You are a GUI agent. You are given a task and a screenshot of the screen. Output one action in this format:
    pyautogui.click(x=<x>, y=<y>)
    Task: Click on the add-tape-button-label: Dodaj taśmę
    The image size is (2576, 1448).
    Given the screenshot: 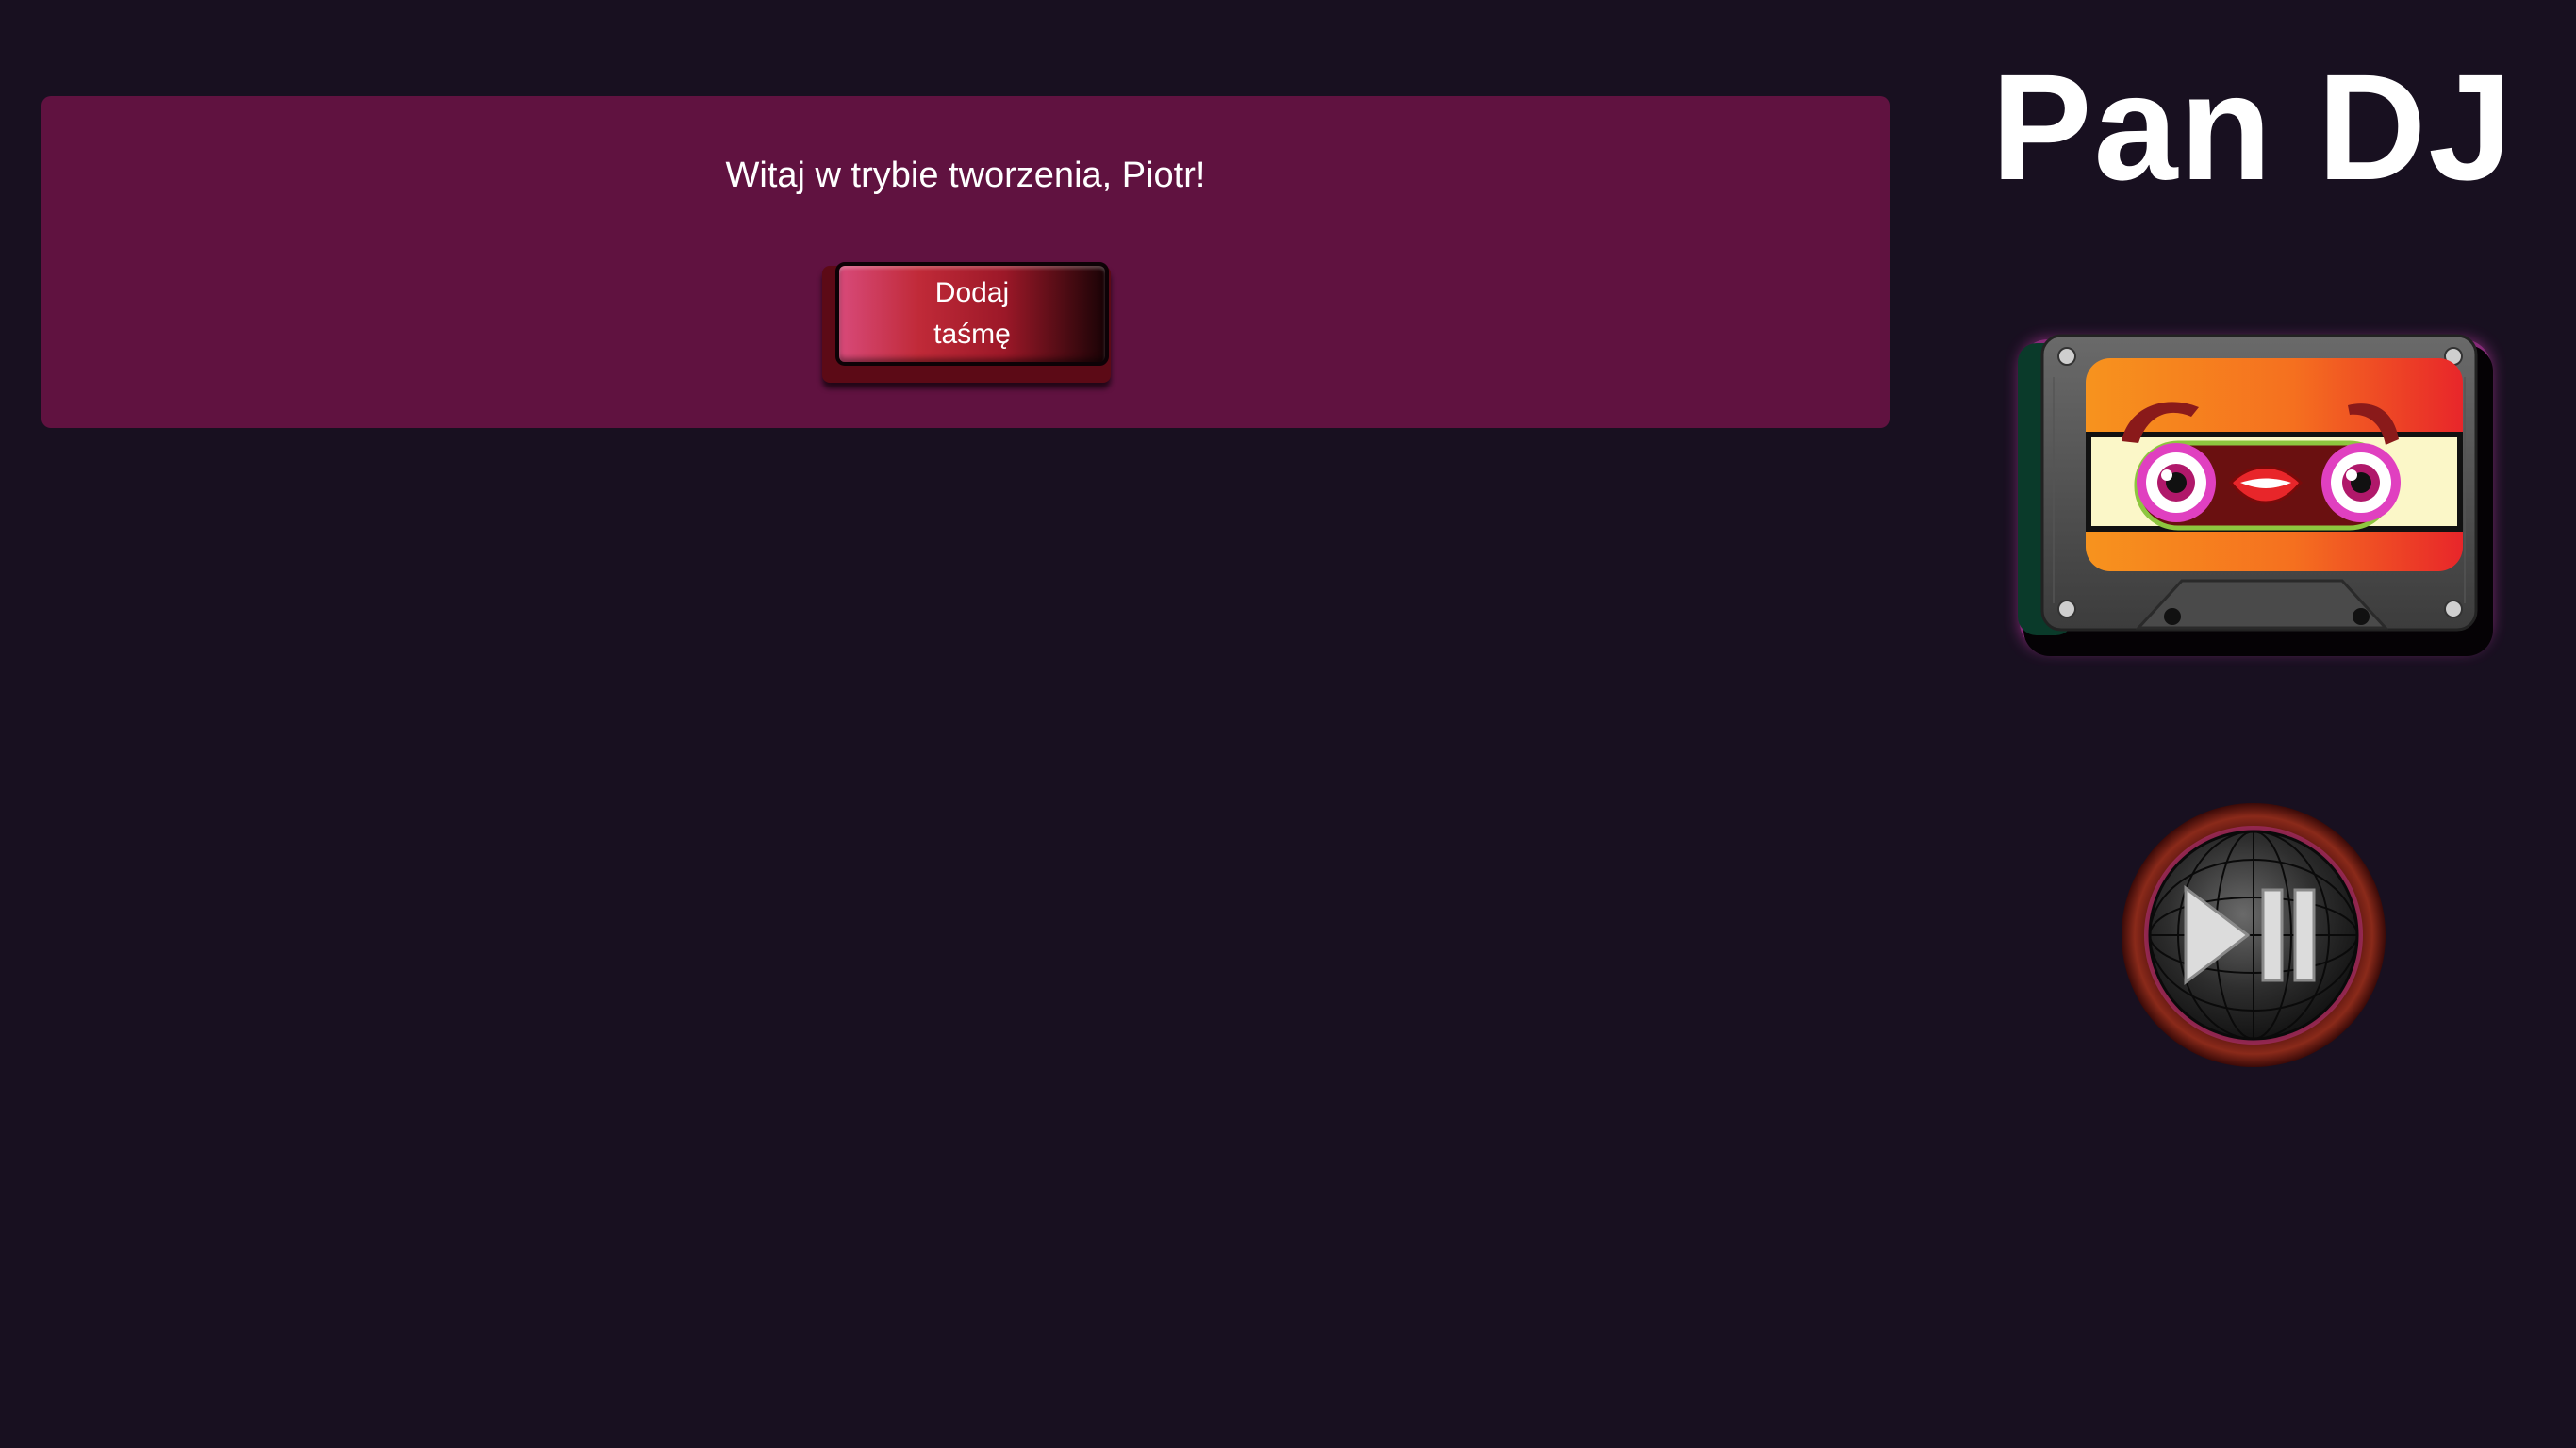 What is the action you would take?
    pyautogui.click(x=972, y=313)
    